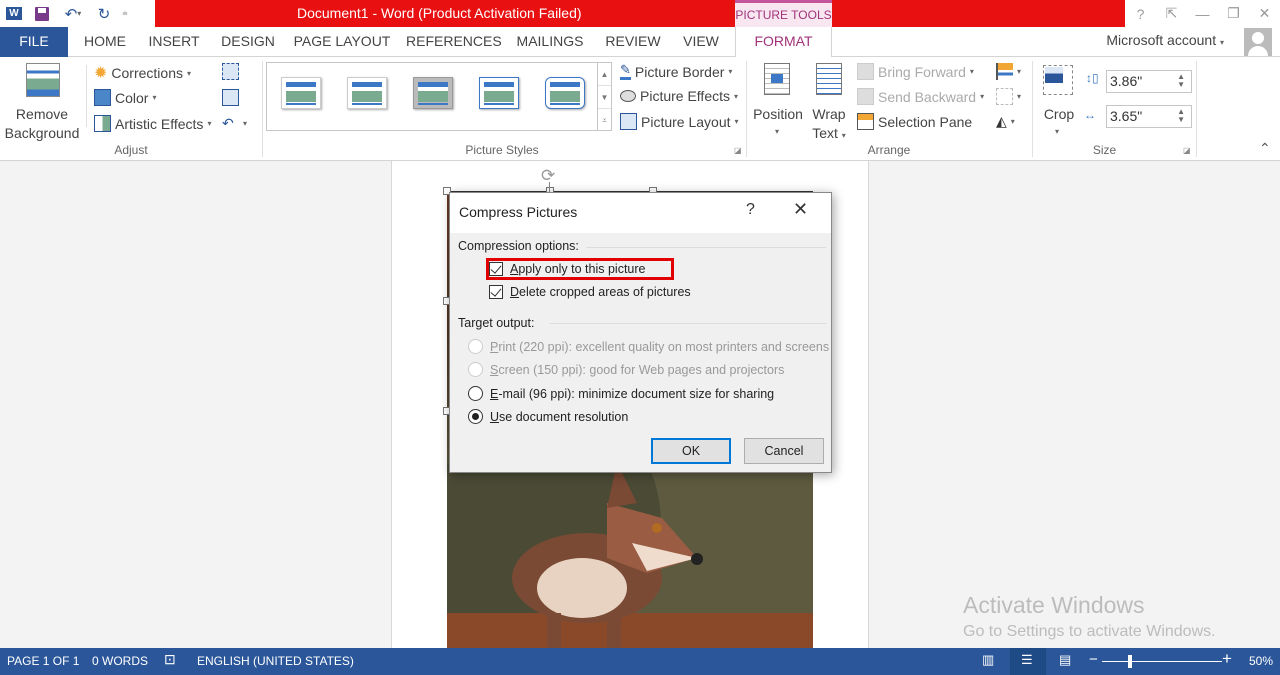  I want to click on picture-layout-button: Picture Layout ▾, so click(679, 121).